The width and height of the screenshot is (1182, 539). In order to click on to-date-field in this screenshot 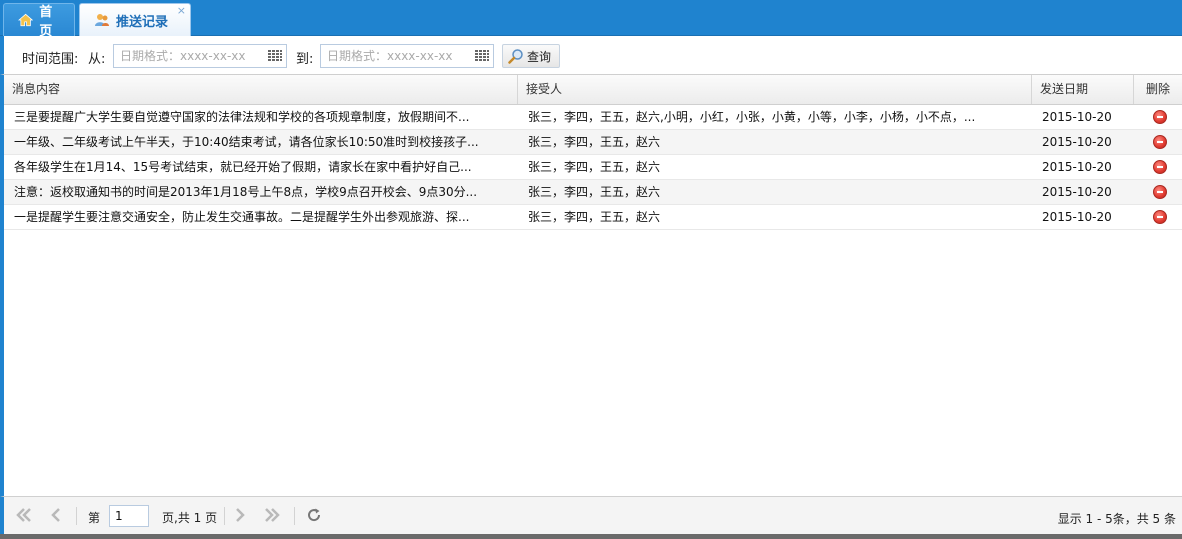, I will do `click(407, 56)`.